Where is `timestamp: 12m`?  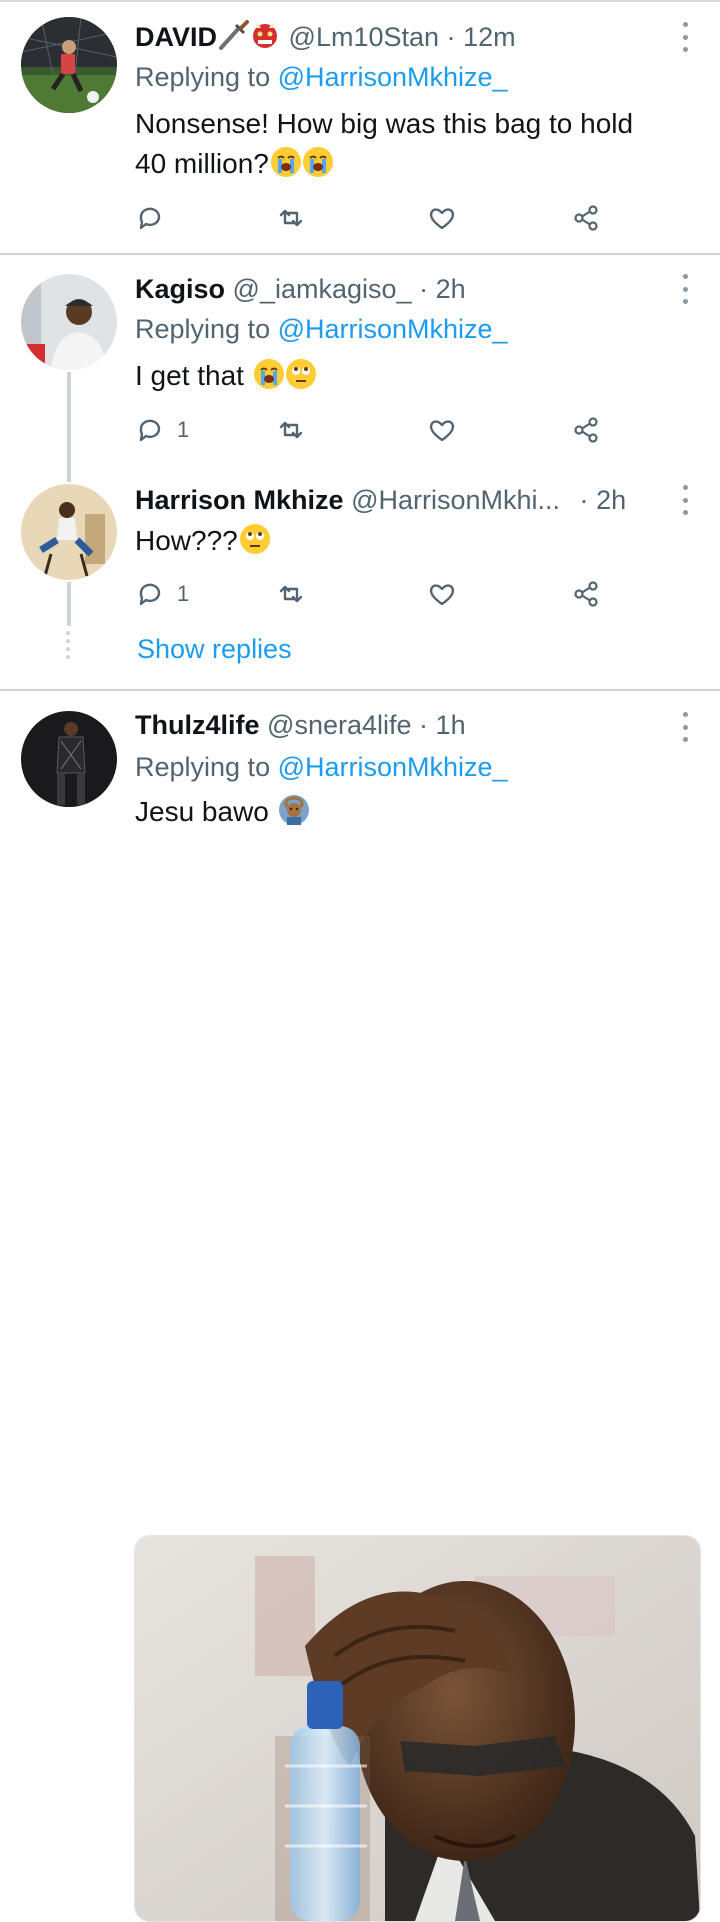 timestamp: 12m is located at coordinates (489, 37).